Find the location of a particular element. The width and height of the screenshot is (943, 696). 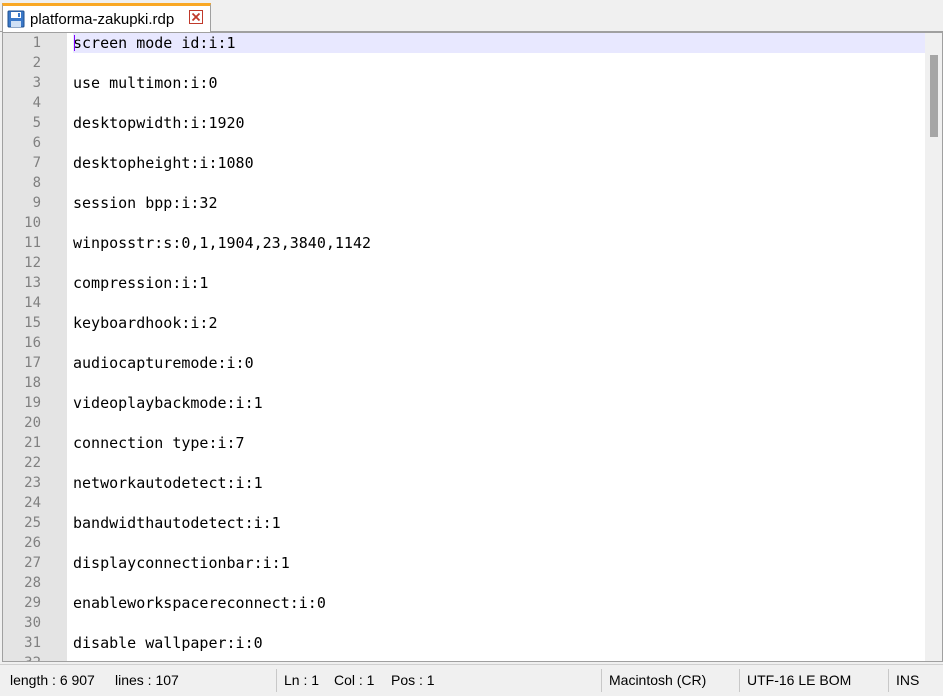

line-text: session bpp:i:32 is located at coordinates (499, 203).